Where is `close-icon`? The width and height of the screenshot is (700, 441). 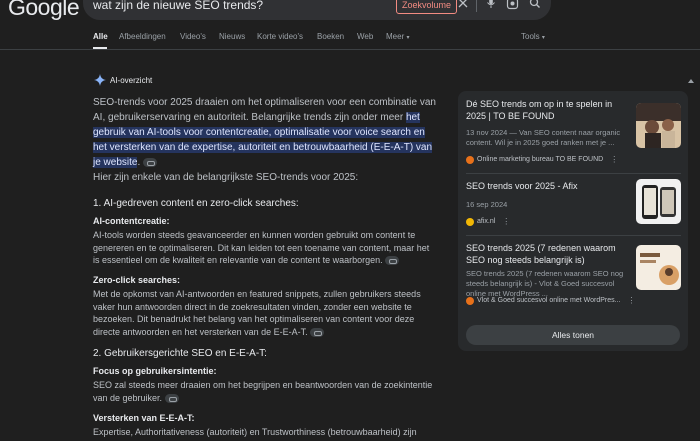
close-icon is located at coordinates (463, 6).